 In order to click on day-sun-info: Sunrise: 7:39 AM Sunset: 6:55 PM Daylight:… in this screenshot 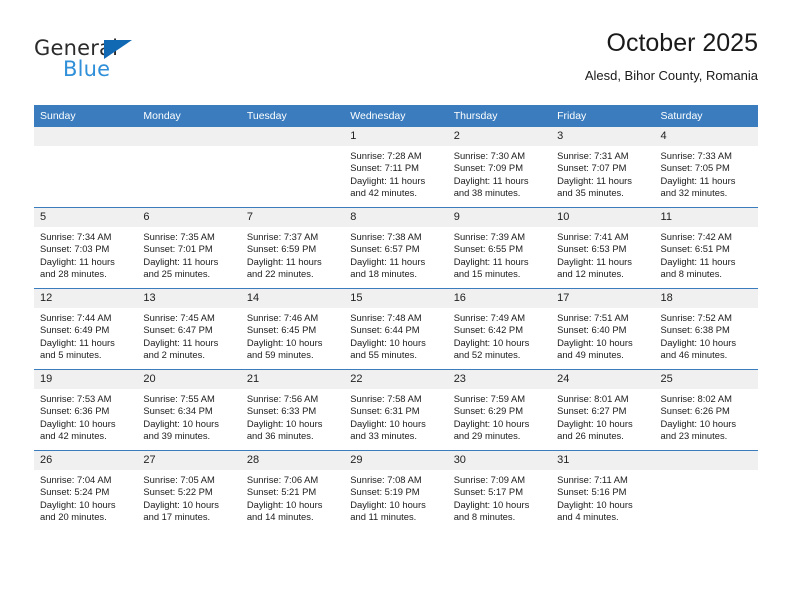, I will do `click(499, 254)`.